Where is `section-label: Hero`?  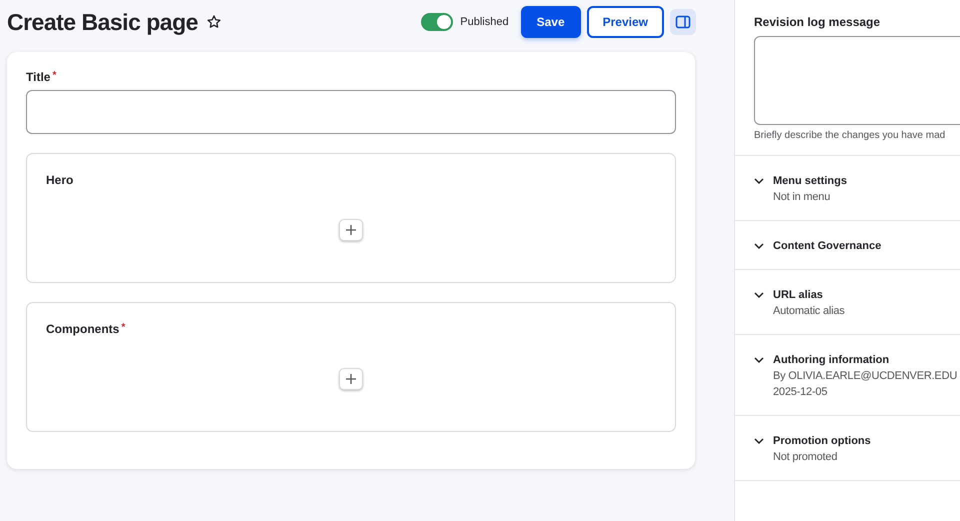 section-label: Hero is located at coordinates (60, 180).